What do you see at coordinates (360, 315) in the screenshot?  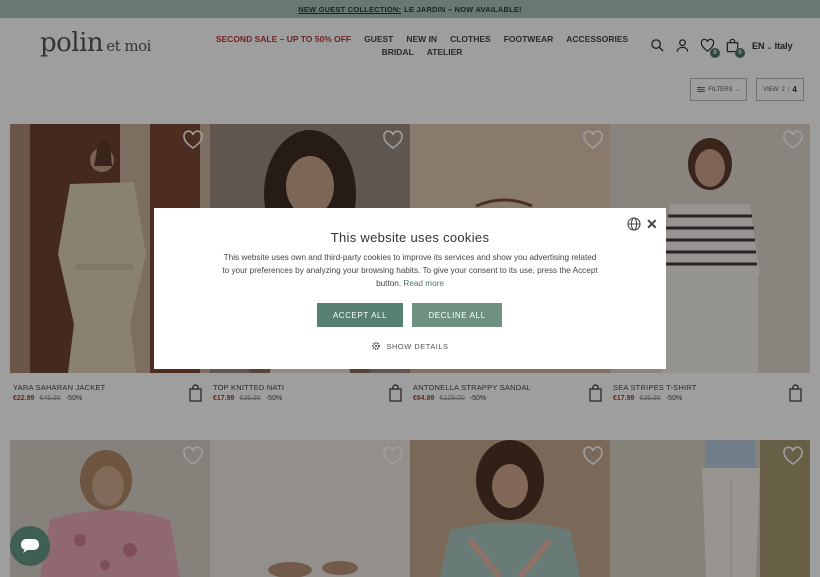 I see `accept-all-button: ACCEPT ALL` at bounding box center [360, 315].